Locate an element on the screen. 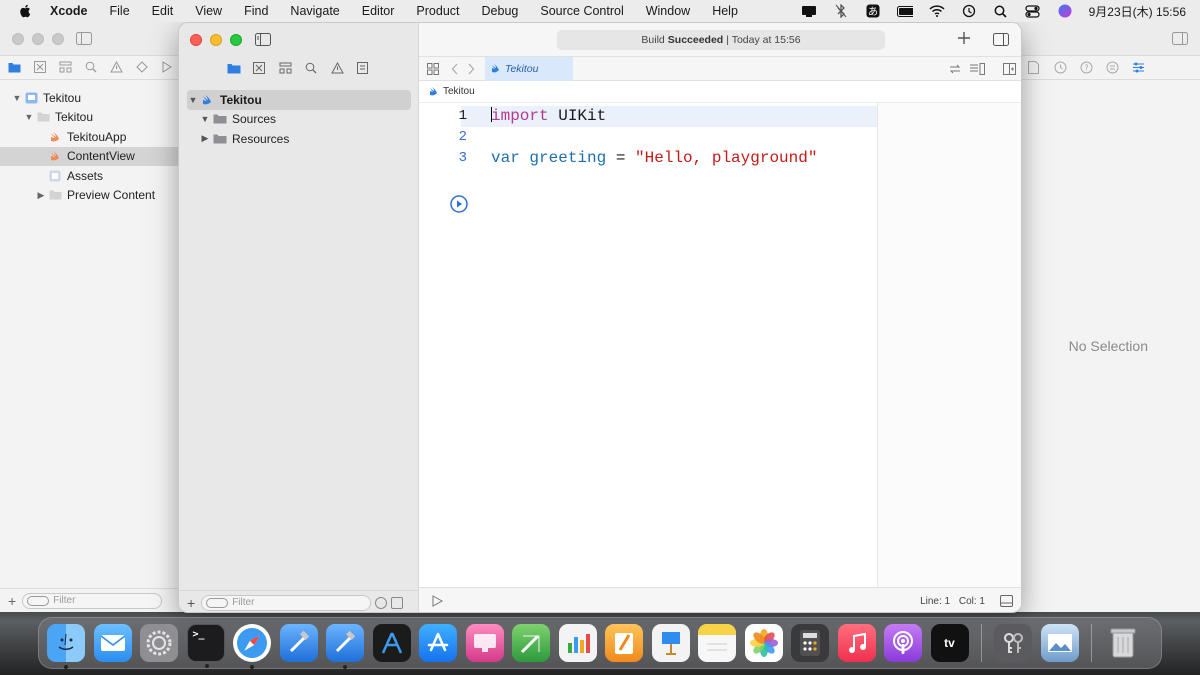 Image resolution: width=1200 pixels, height=675 pixels. music-icon is located at coordinates (856, 643).